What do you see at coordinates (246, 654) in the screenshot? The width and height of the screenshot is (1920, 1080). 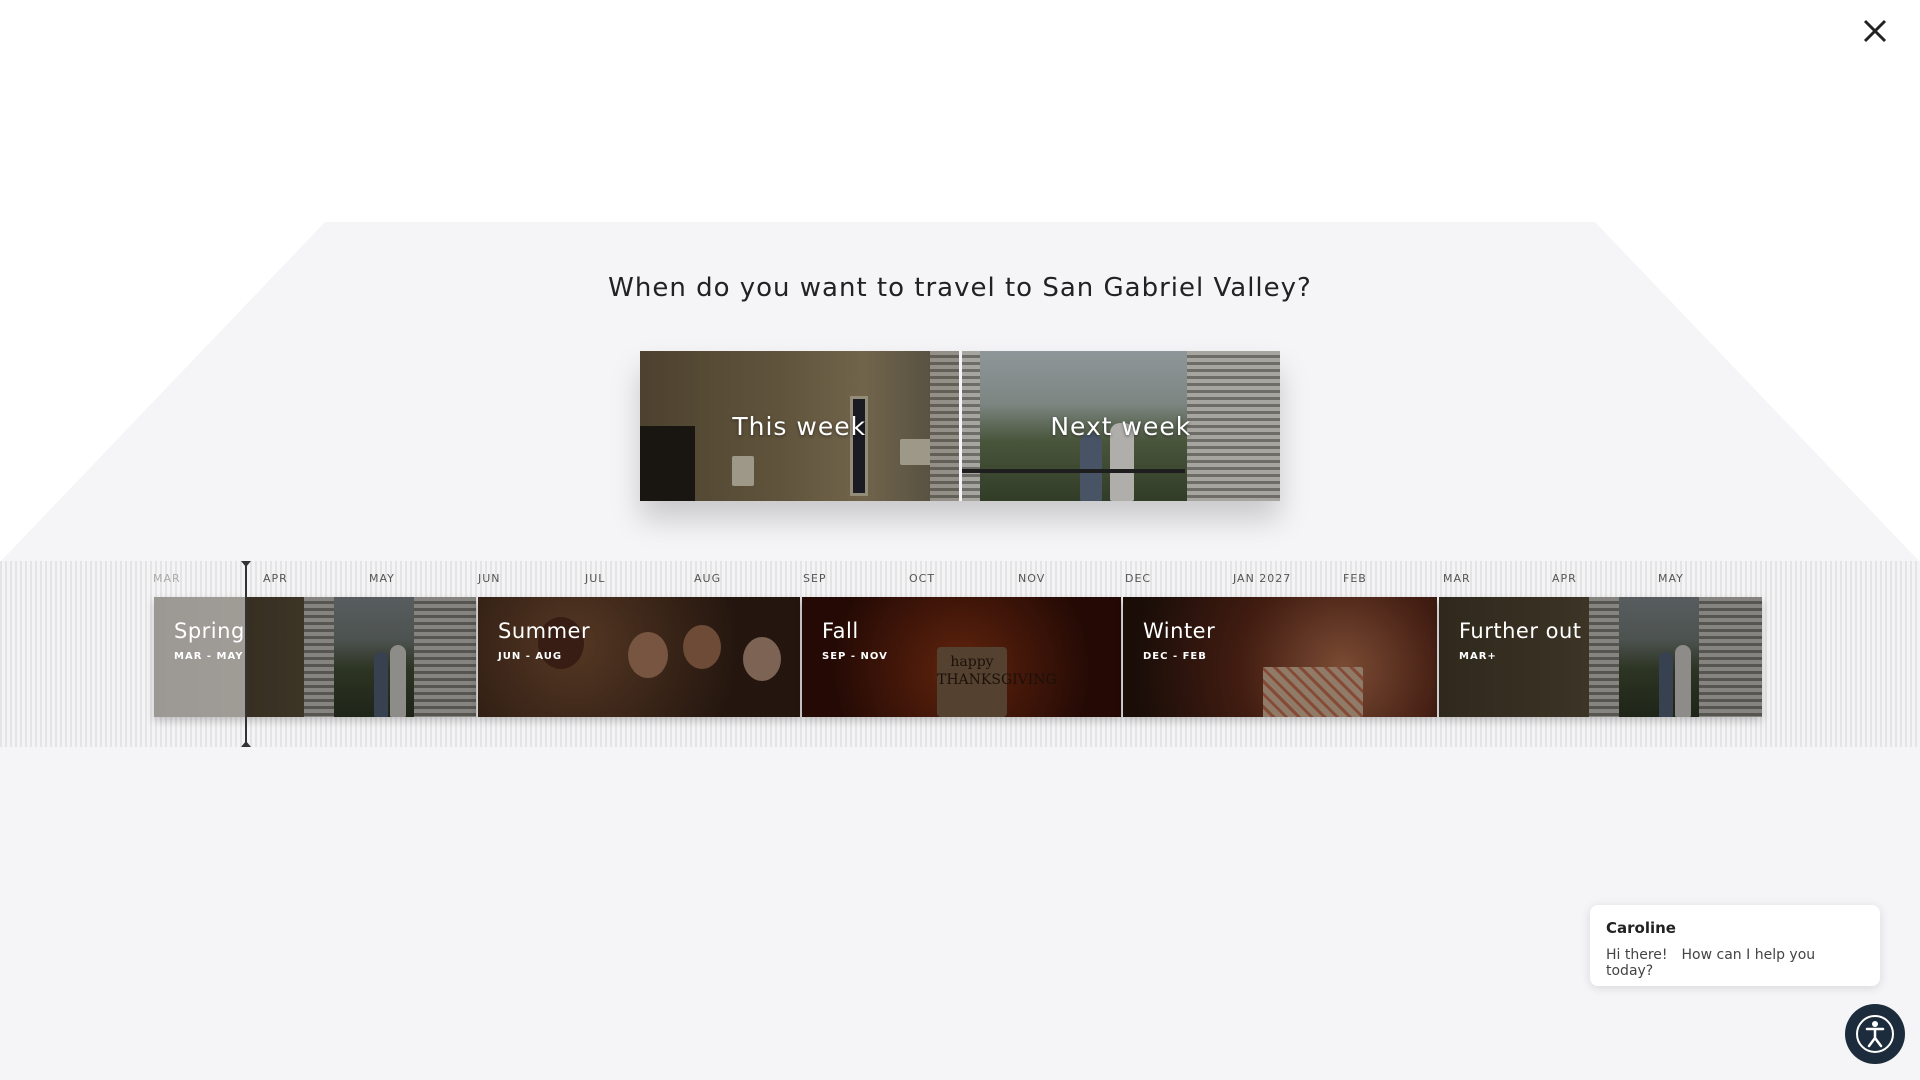 I see `today-marker` at bounding box center [246, 654].